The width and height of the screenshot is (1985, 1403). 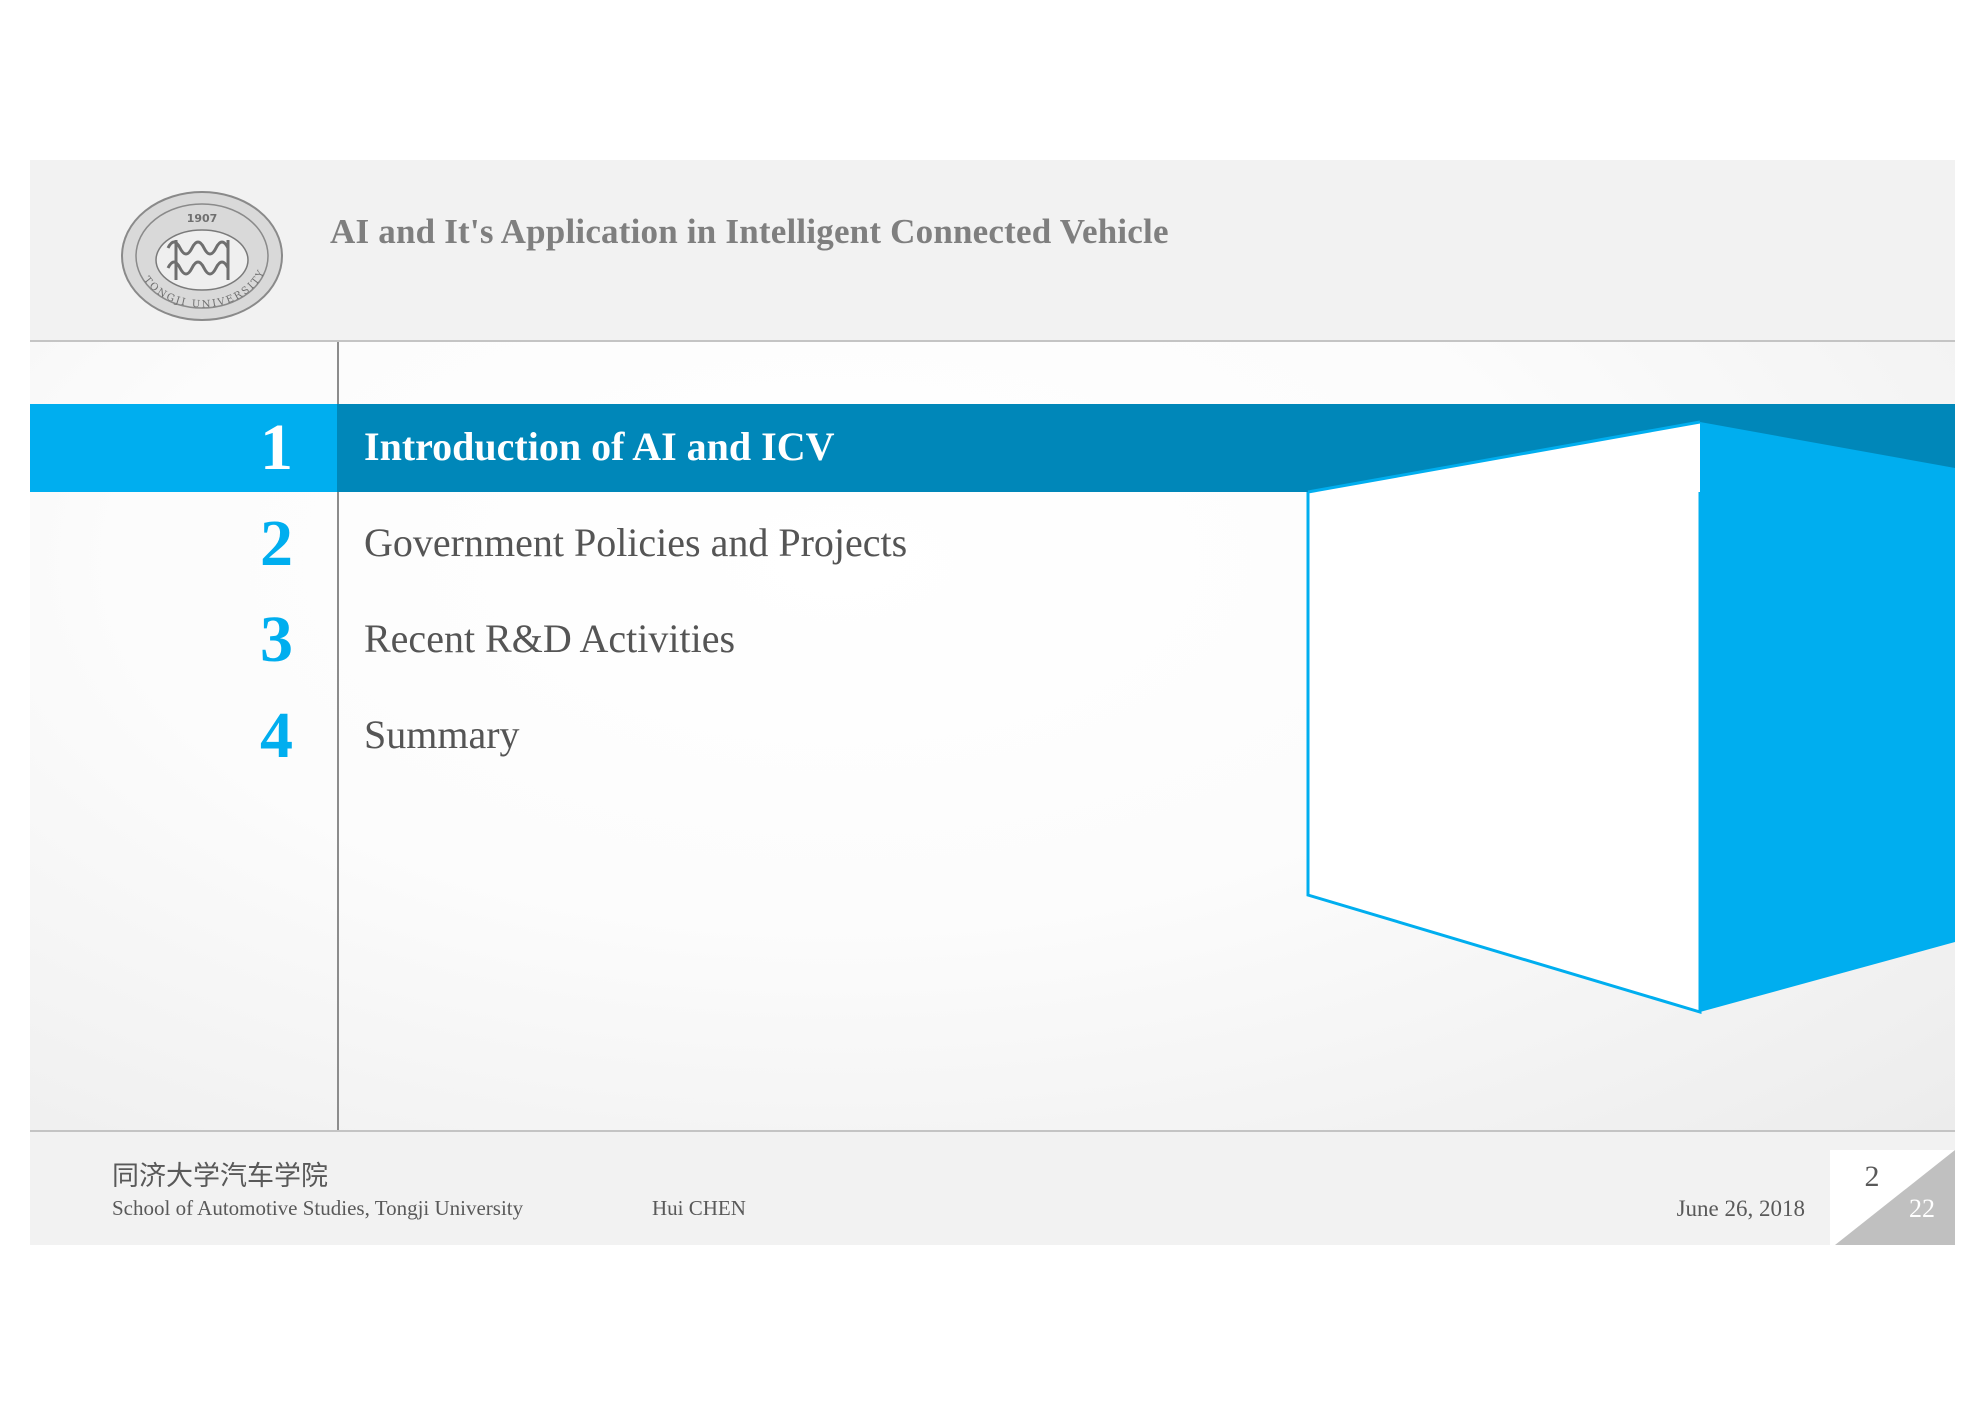 I want to click on total-pages: 22, so click(x=1922, y=1208).